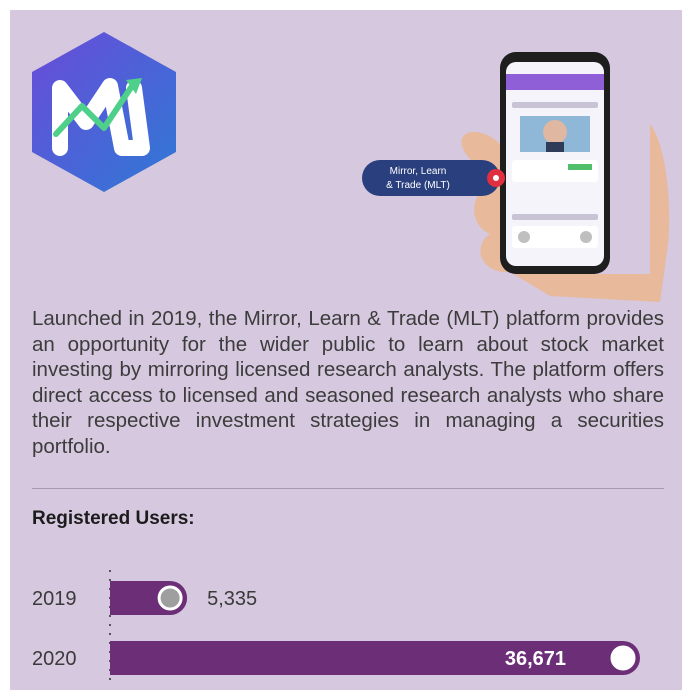 Image resolution: width=690 pixels, height=698 pixels. I want to click on section-divider, so click(348, 488).